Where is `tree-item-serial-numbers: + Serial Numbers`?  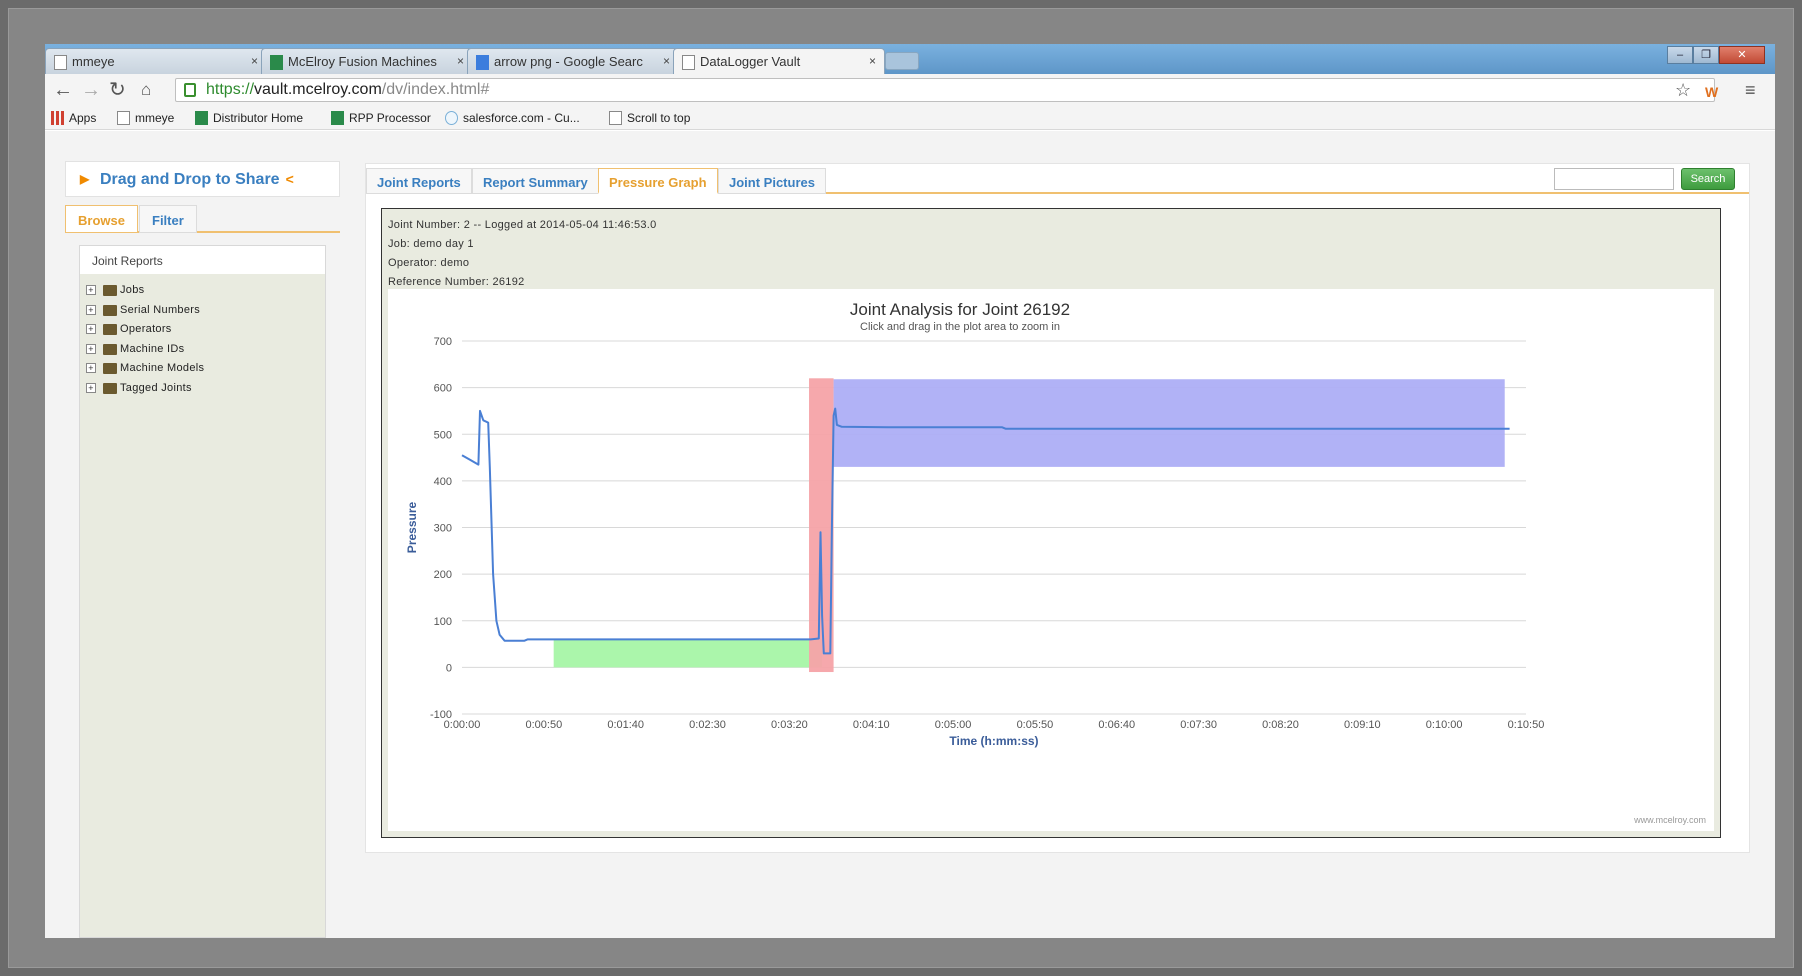 tree-item-serial-numbers: + Serial Numbers is located at coordinates (143, 310).